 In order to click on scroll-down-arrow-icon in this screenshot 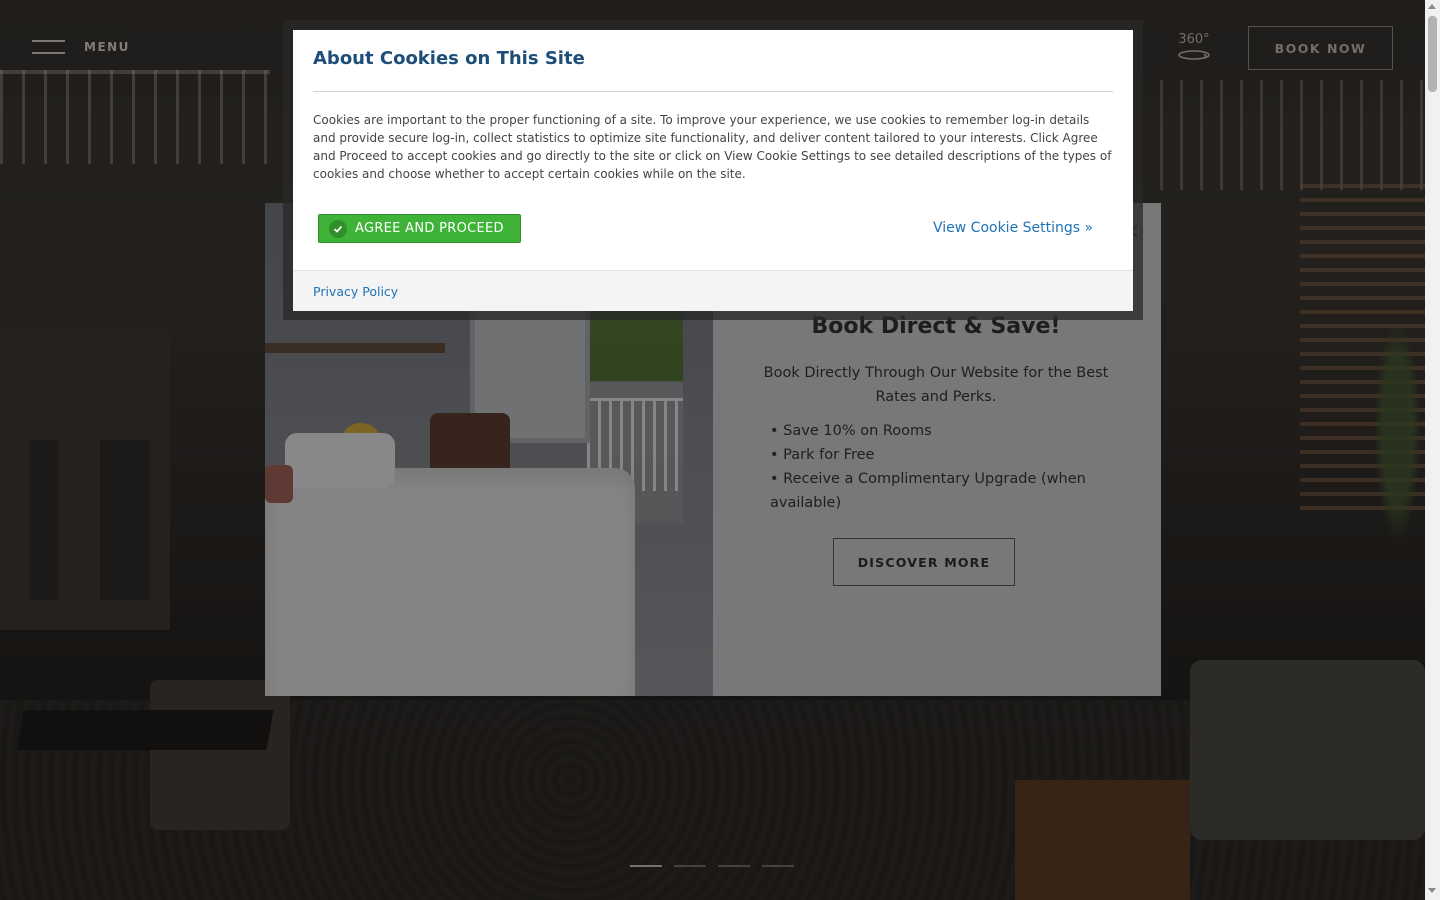, I will do `click(1432, 890)`.